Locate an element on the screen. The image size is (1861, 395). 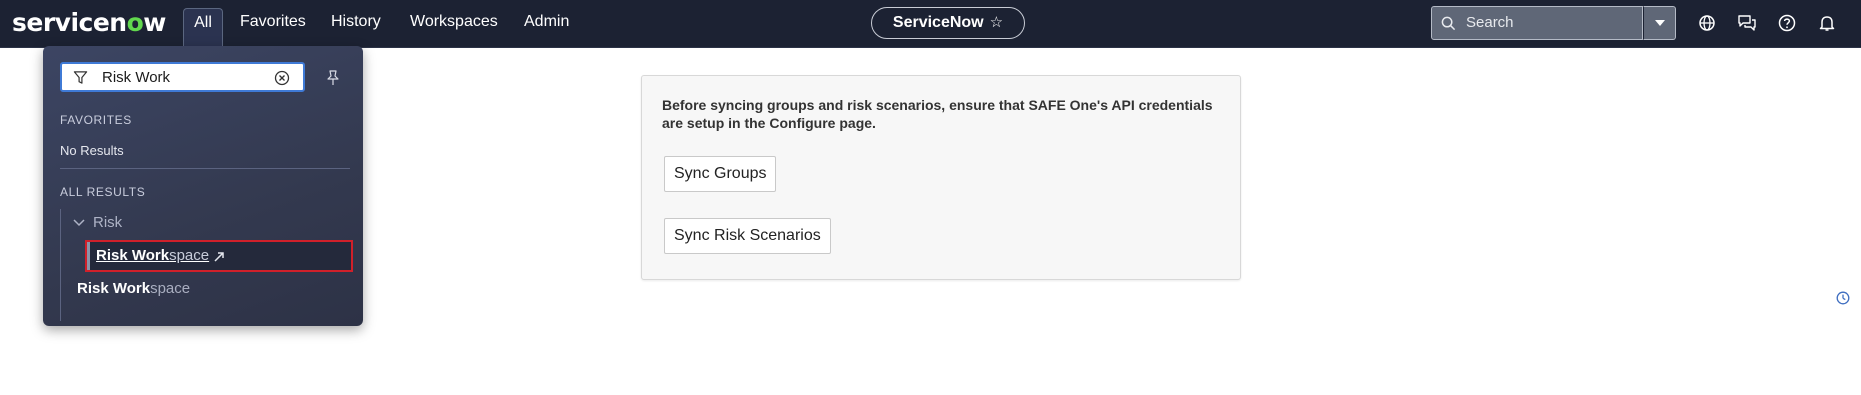
chevron-down-icon is located at coordinates (79, 223).